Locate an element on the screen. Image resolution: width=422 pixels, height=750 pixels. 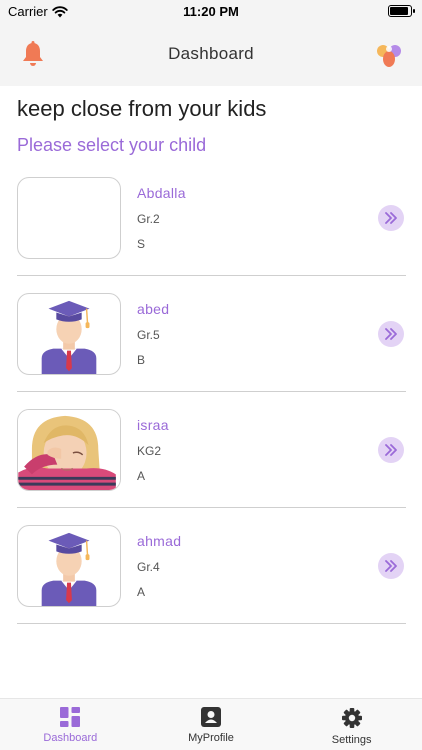
child-name: ahmad is located at coordinates (159, 541).